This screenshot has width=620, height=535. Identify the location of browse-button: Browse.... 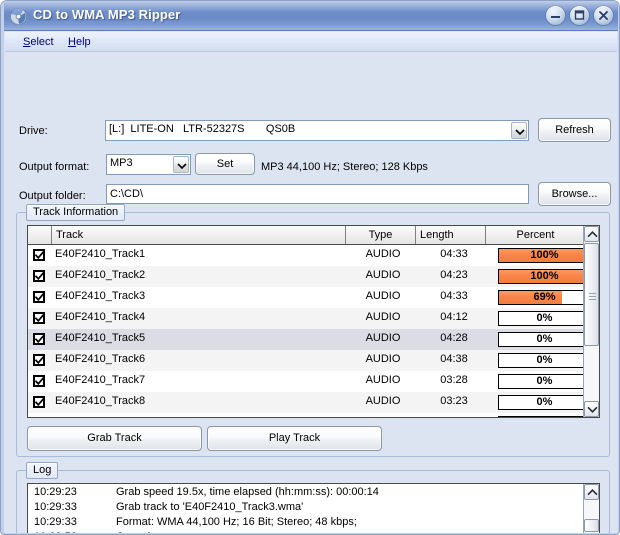
(574, 194).